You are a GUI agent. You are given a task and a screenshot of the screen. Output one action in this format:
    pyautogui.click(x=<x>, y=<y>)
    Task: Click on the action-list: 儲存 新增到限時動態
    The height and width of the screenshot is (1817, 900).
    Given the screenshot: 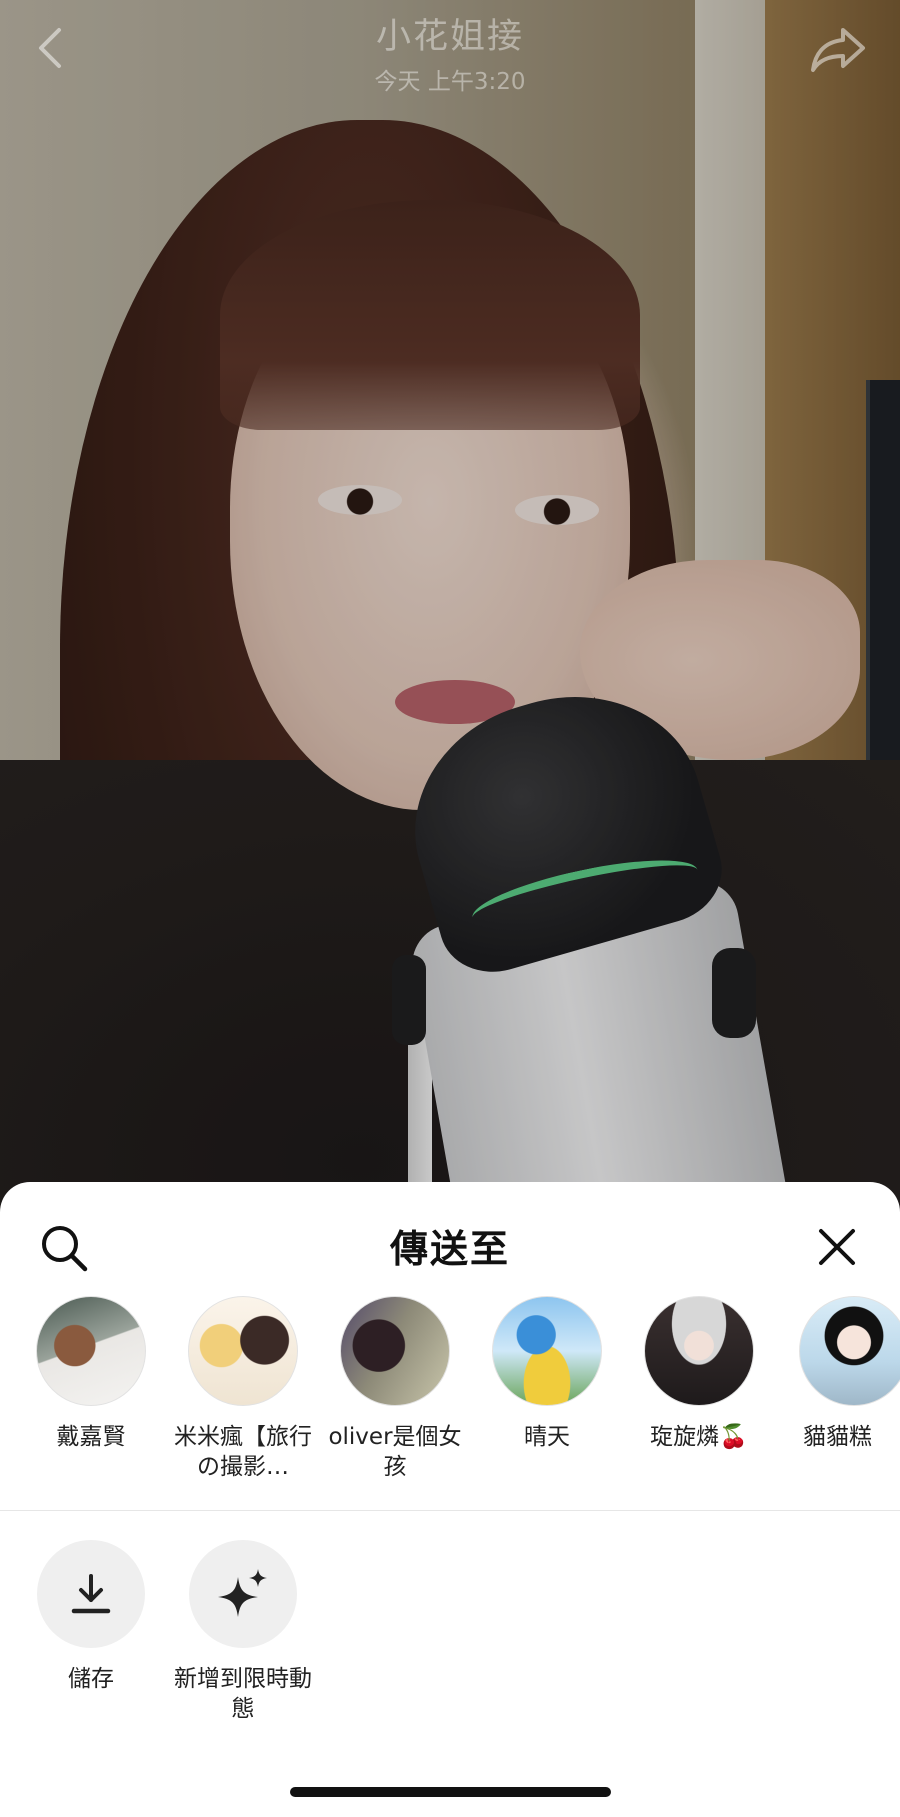 What is the action you would take?
    pyautogui.click(x=450, y=1640)
    